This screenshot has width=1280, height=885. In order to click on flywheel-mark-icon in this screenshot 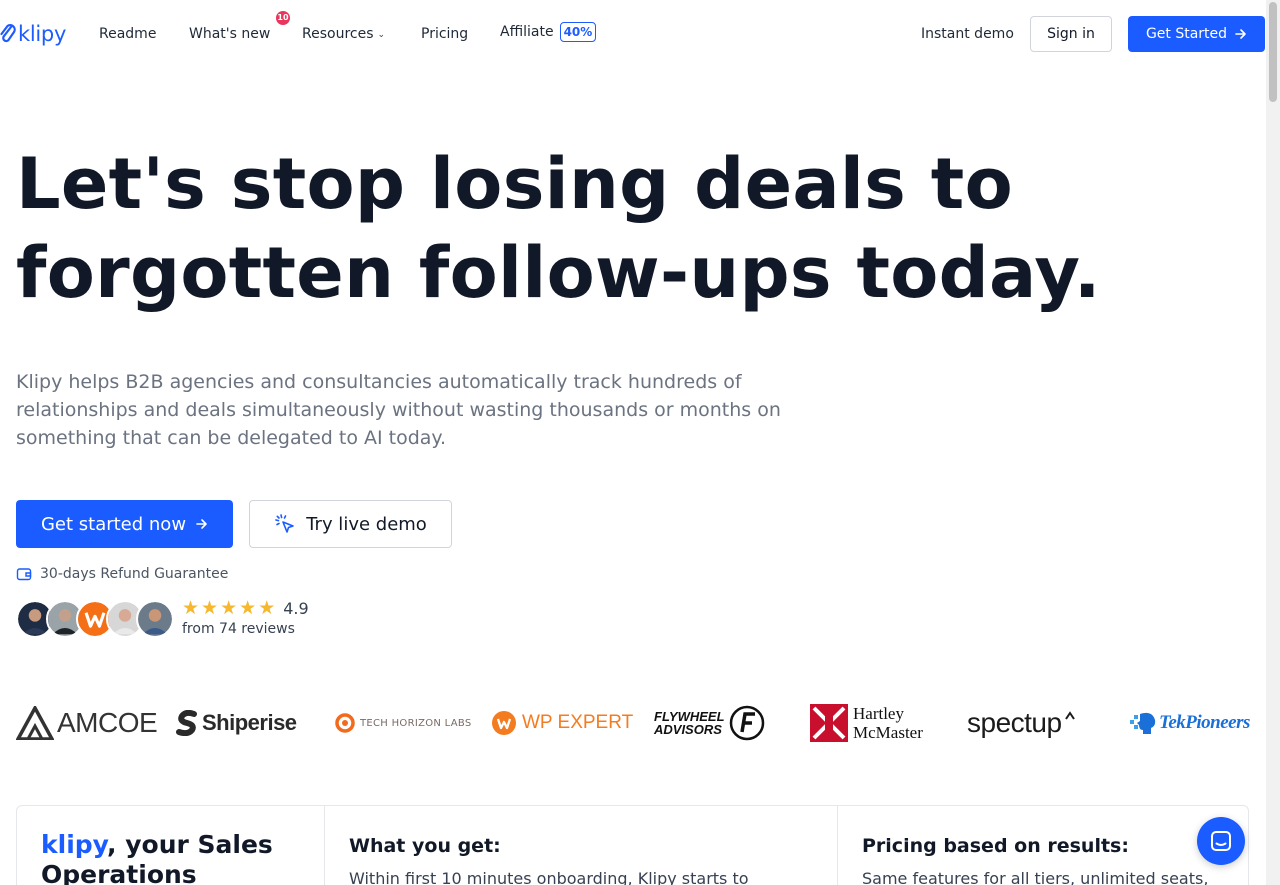, I will do `click(746, 723)`.